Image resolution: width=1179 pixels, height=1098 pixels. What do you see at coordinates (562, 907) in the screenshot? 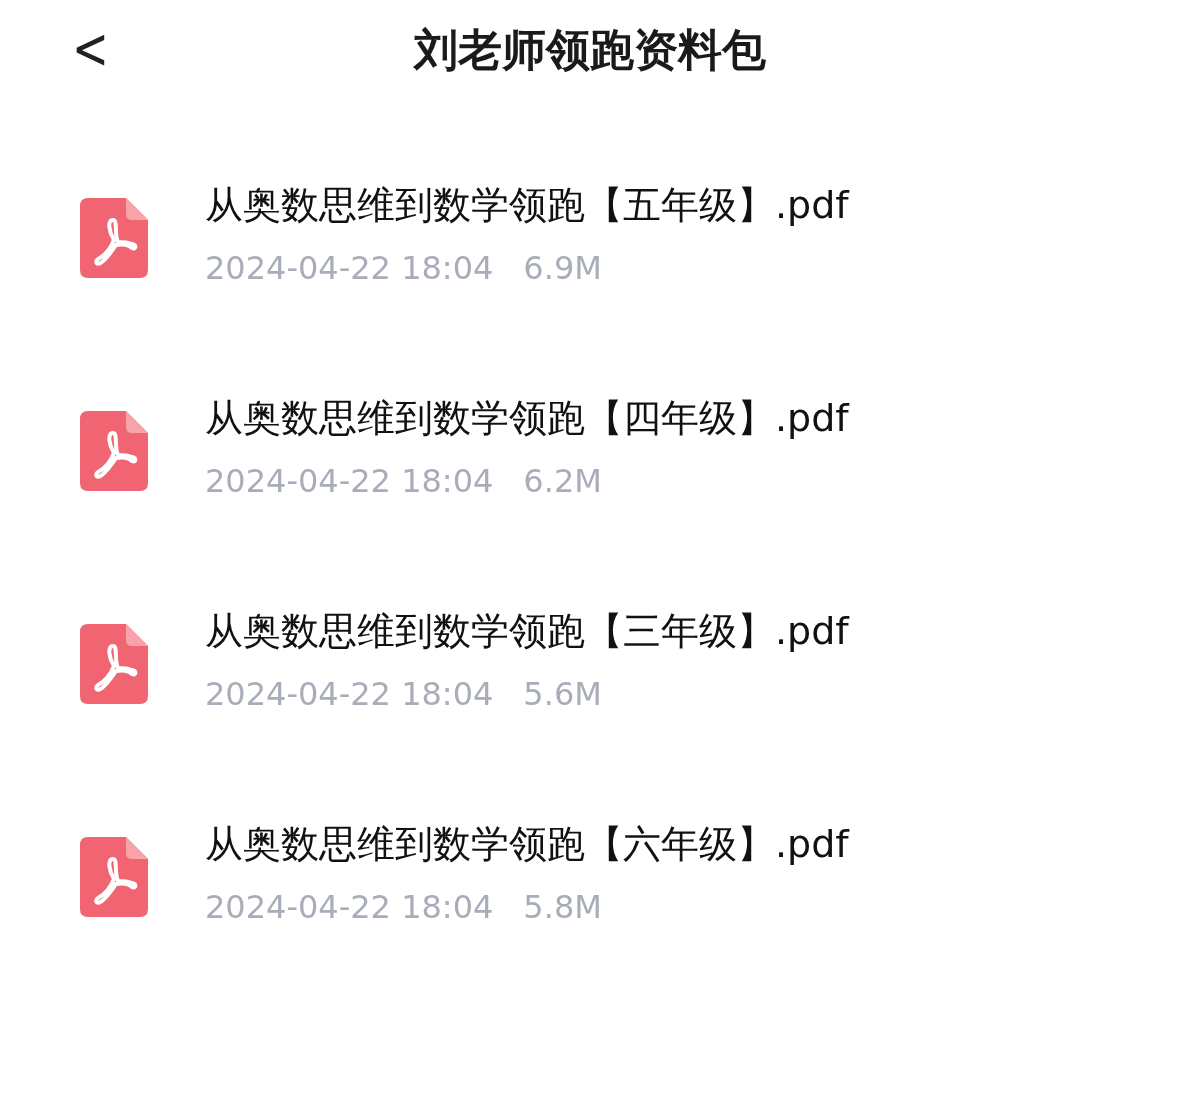
I see `file-size: 5.8M` at bounding box center [562, 907].